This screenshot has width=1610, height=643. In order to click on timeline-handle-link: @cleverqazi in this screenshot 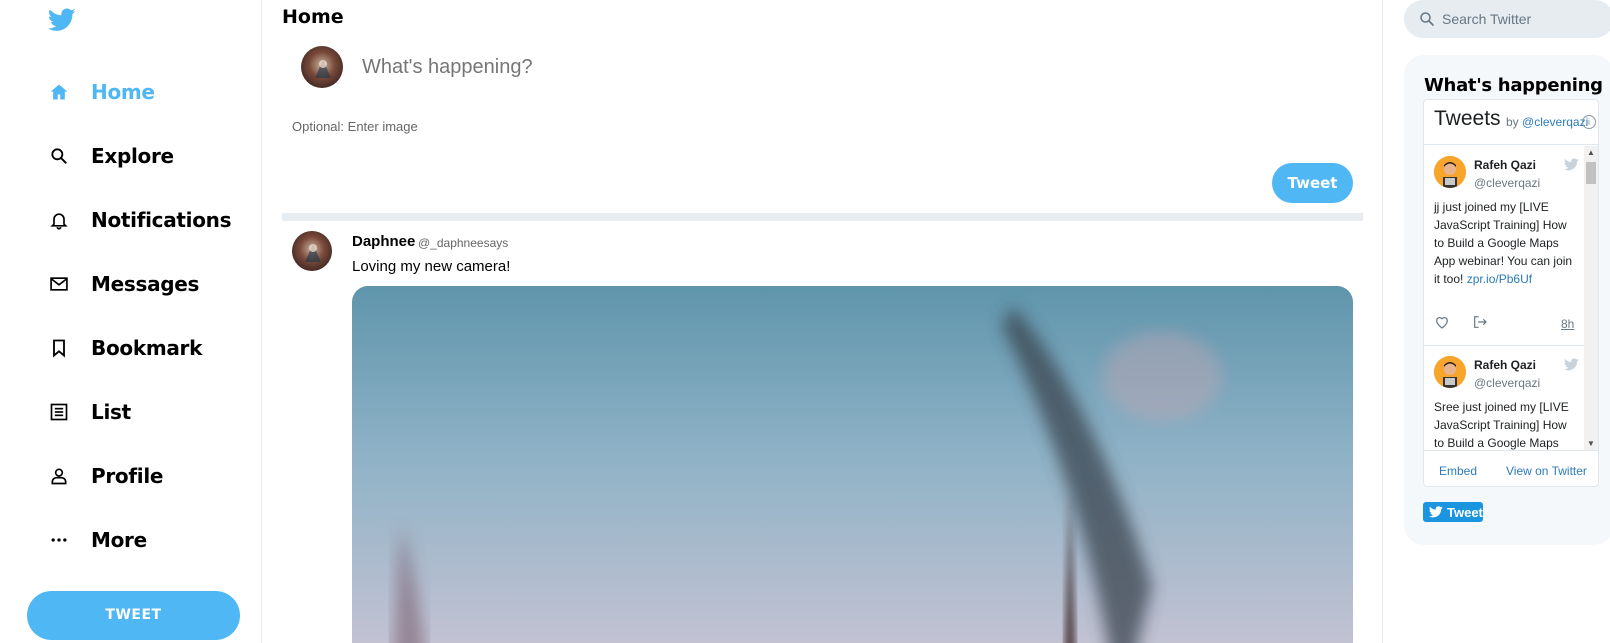, I will do `click(1555, 122)`.